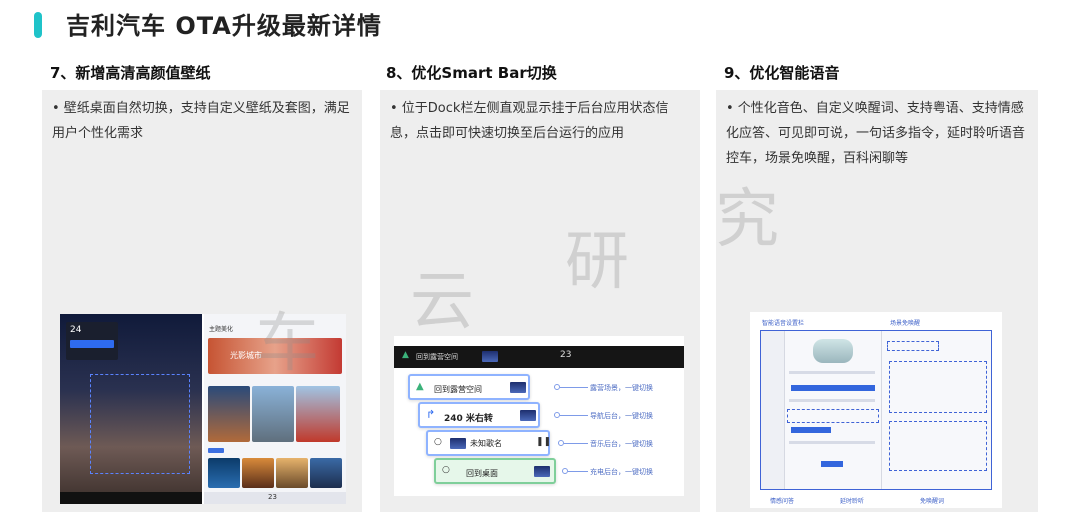  Describe the element at coordinates (938, 387) in the screenshot. I see `wakeup-list-box` at that location.